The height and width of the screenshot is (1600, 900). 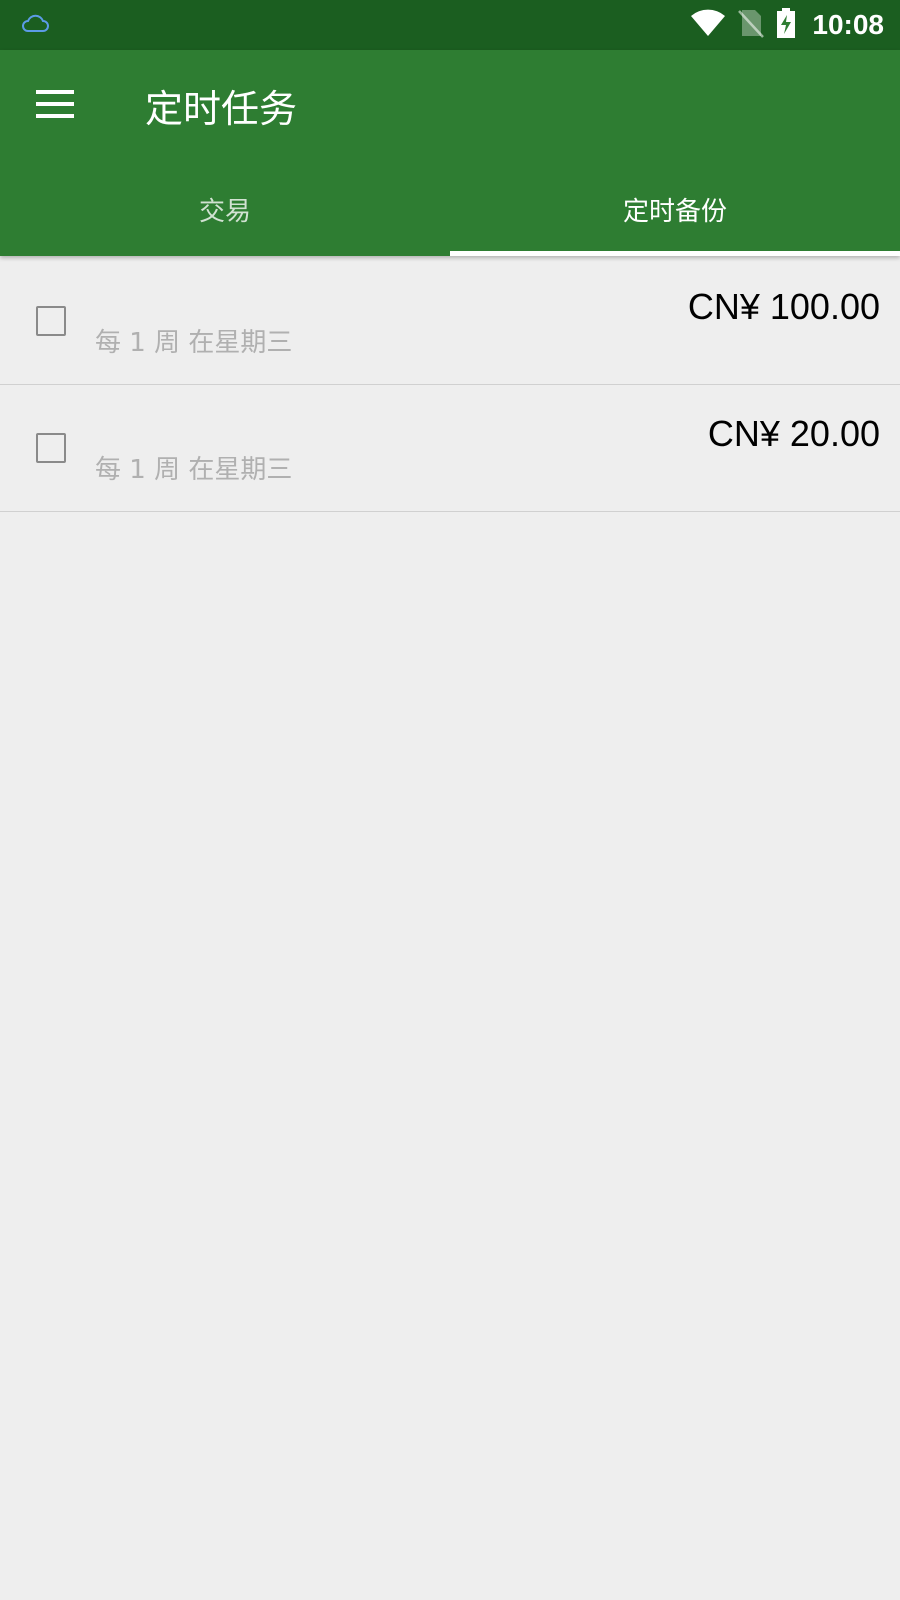 I want to click on list-item: CN¥ 100.00 每 1 周 在星期三, so click(x=450, y=321).